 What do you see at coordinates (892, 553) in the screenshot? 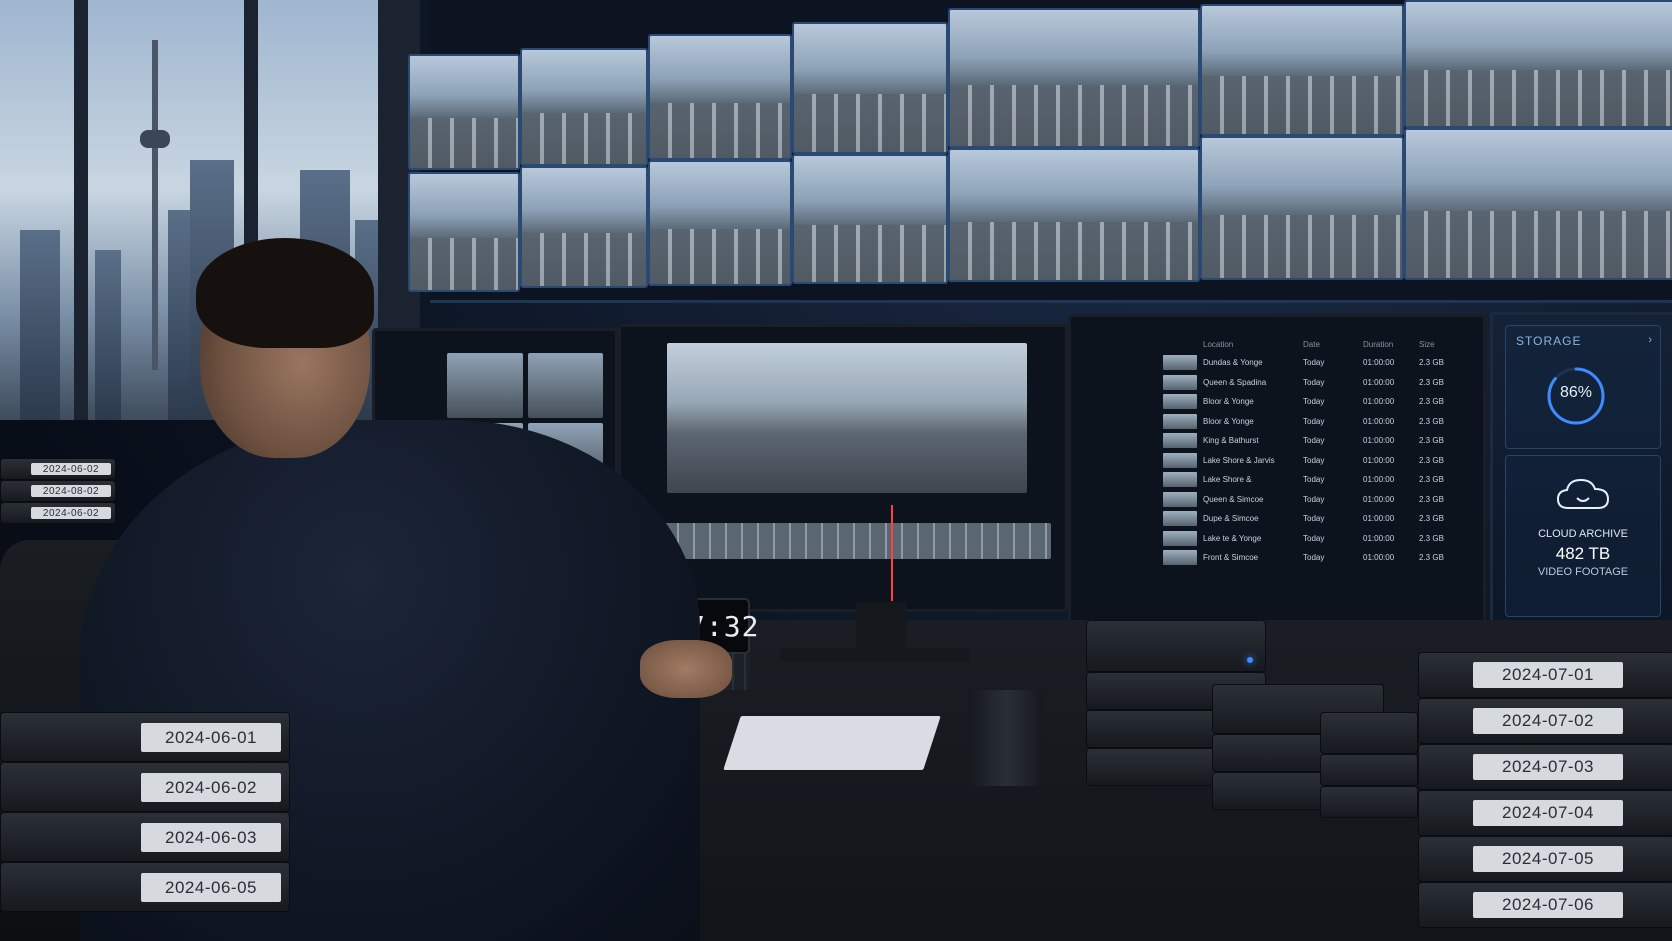
I see `timeline-playhead` at bounding box center [892, 553].